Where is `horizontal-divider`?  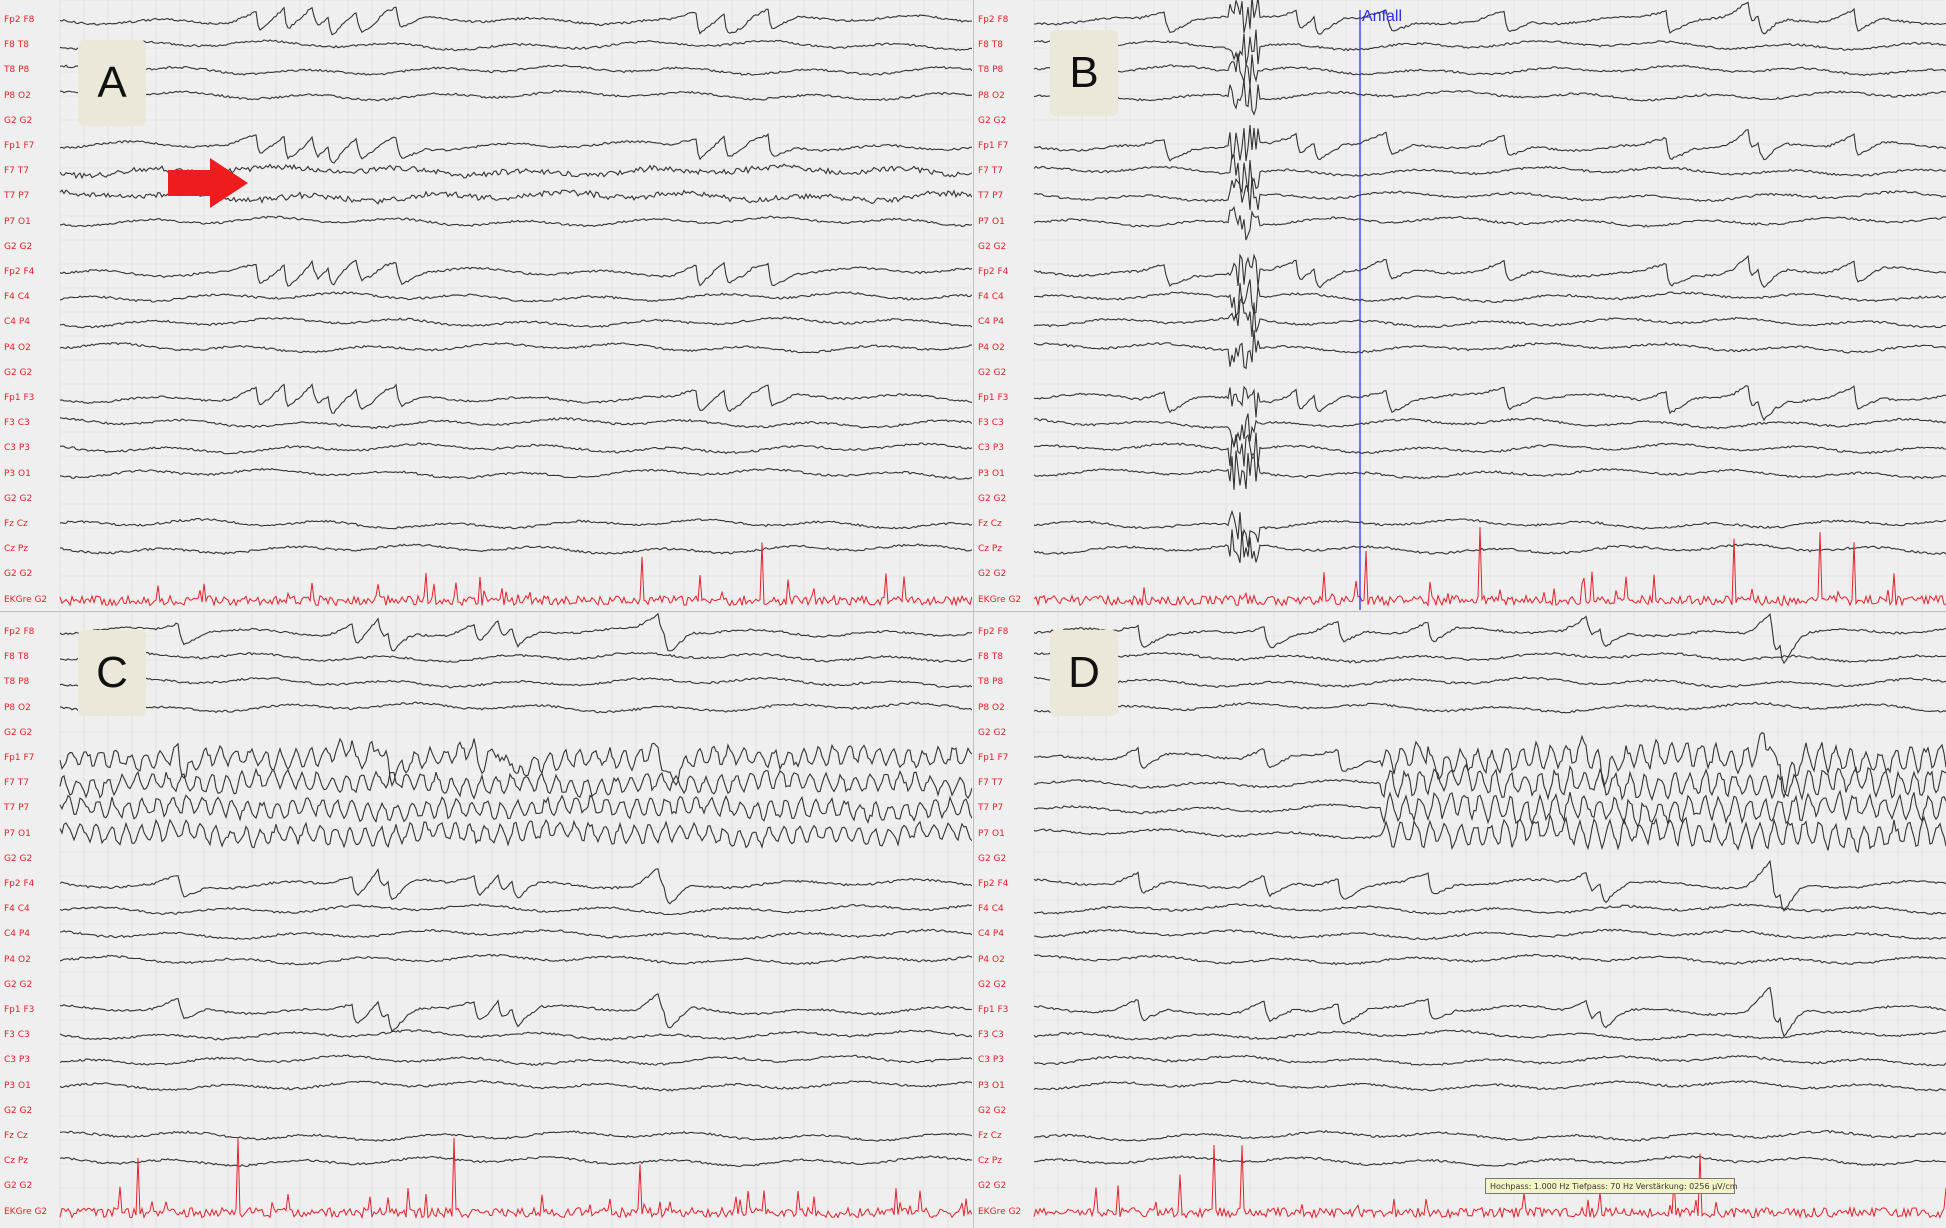 horizontal-divider is located at coordinates (973, 611).